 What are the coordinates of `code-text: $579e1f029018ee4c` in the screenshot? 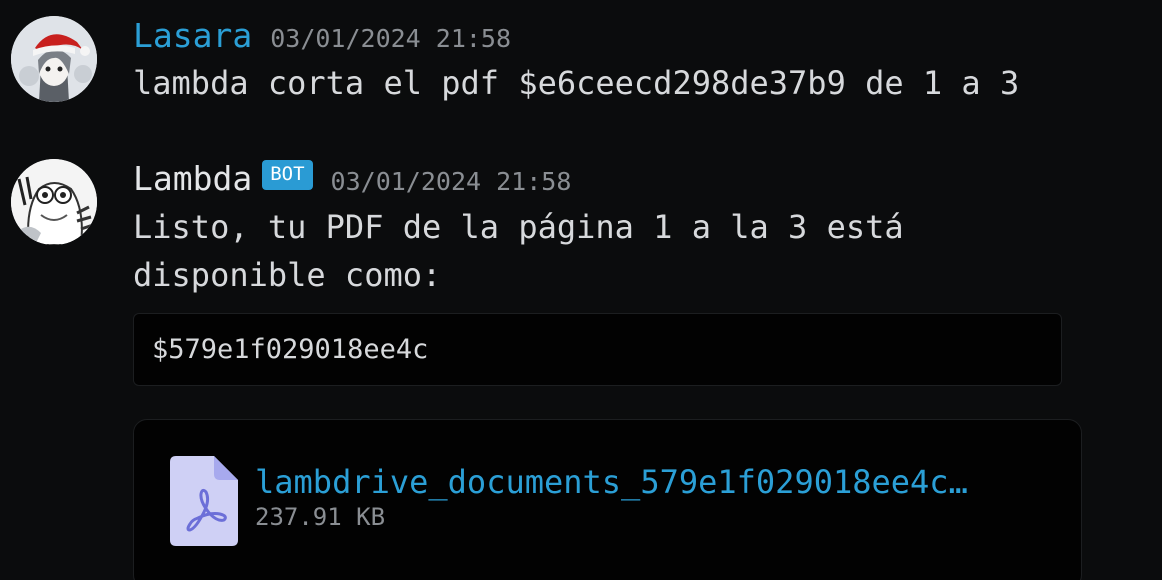 It's located at (290, 349).